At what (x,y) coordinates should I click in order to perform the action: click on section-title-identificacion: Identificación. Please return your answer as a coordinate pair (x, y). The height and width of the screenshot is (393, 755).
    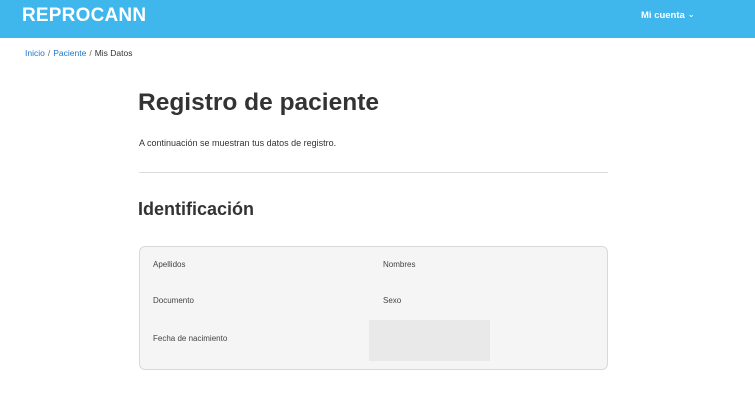
    Looking at the image, I should click on (196, 209).